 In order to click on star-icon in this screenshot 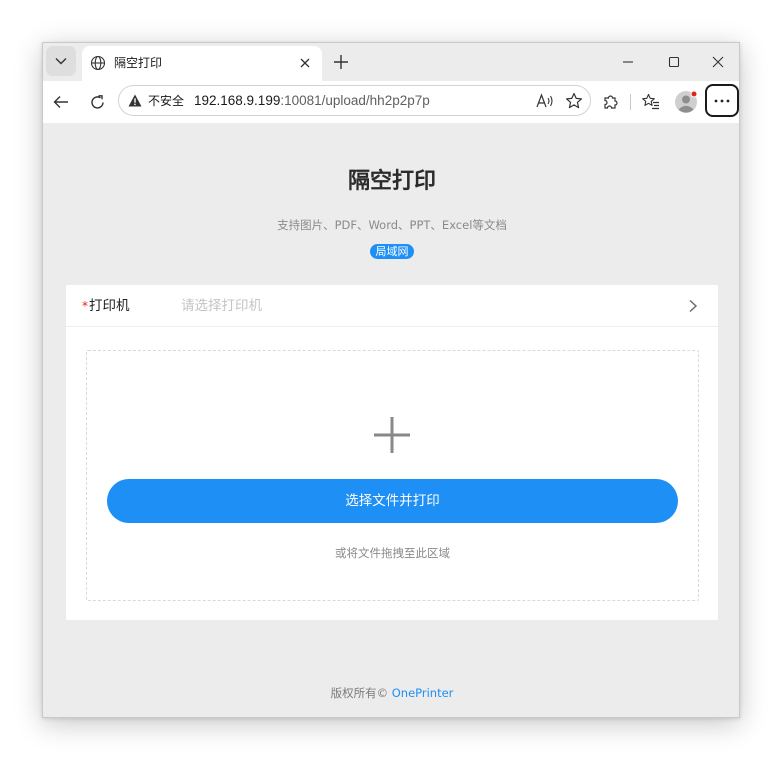, I will do `click(574, 100)`.